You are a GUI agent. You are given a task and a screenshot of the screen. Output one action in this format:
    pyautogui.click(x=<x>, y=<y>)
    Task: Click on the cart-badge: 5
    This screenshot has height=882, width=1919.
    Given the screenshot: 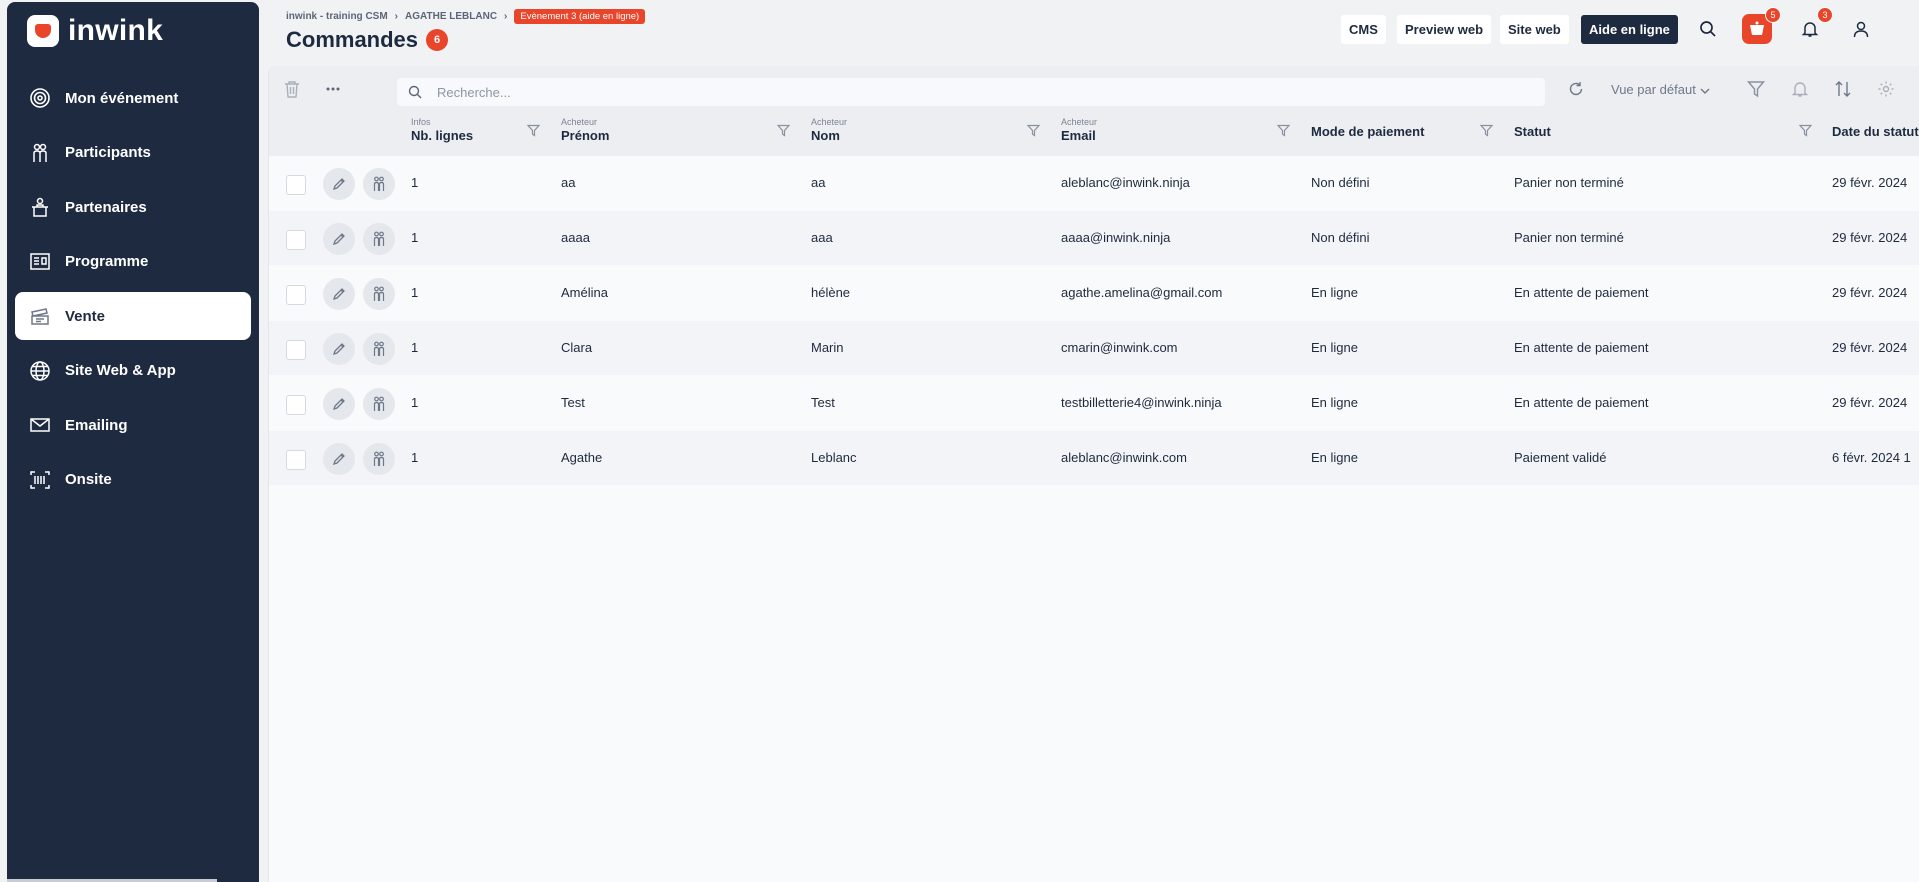 What is the action you would take?
    pyautogui.click(x=1773, y=15)
    